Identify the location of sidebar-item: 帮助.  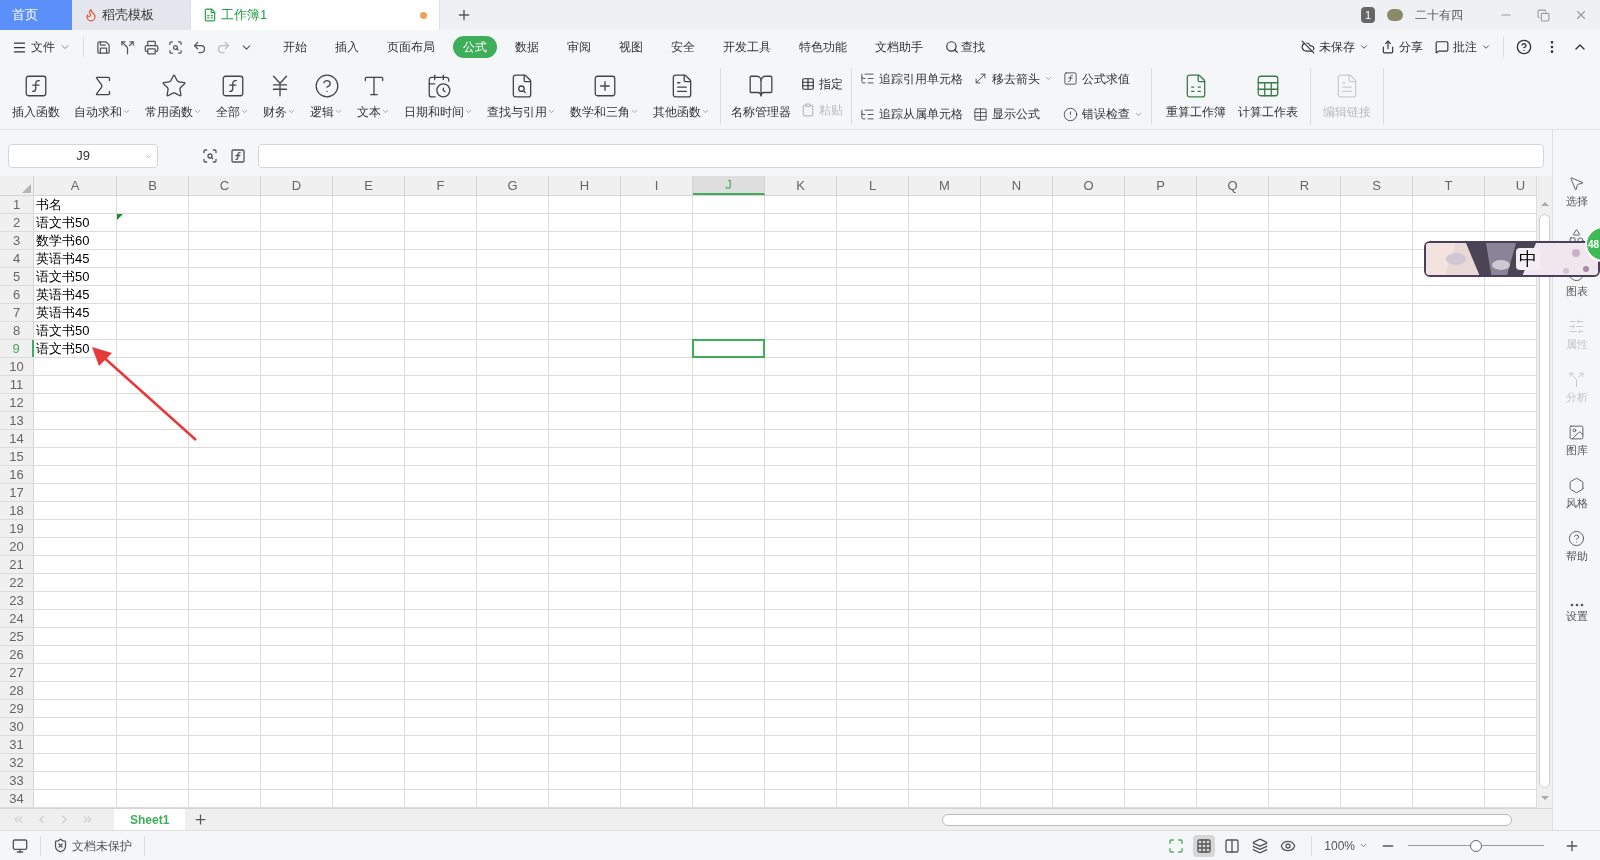
(1576, 546).